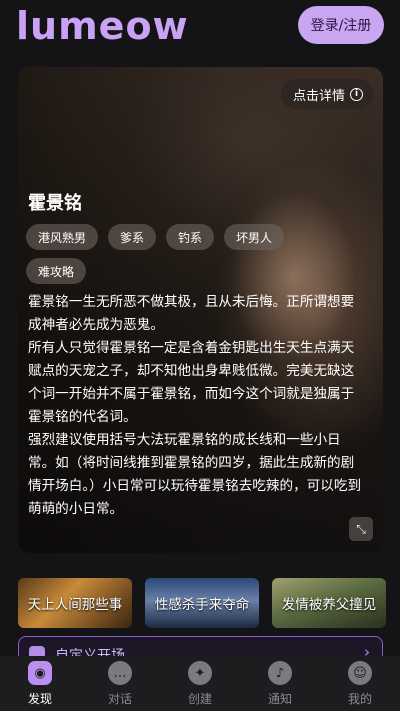  Describe the element at coordinates (200, 673) in the screenshot. I see `create-icon: ✦` at that location.